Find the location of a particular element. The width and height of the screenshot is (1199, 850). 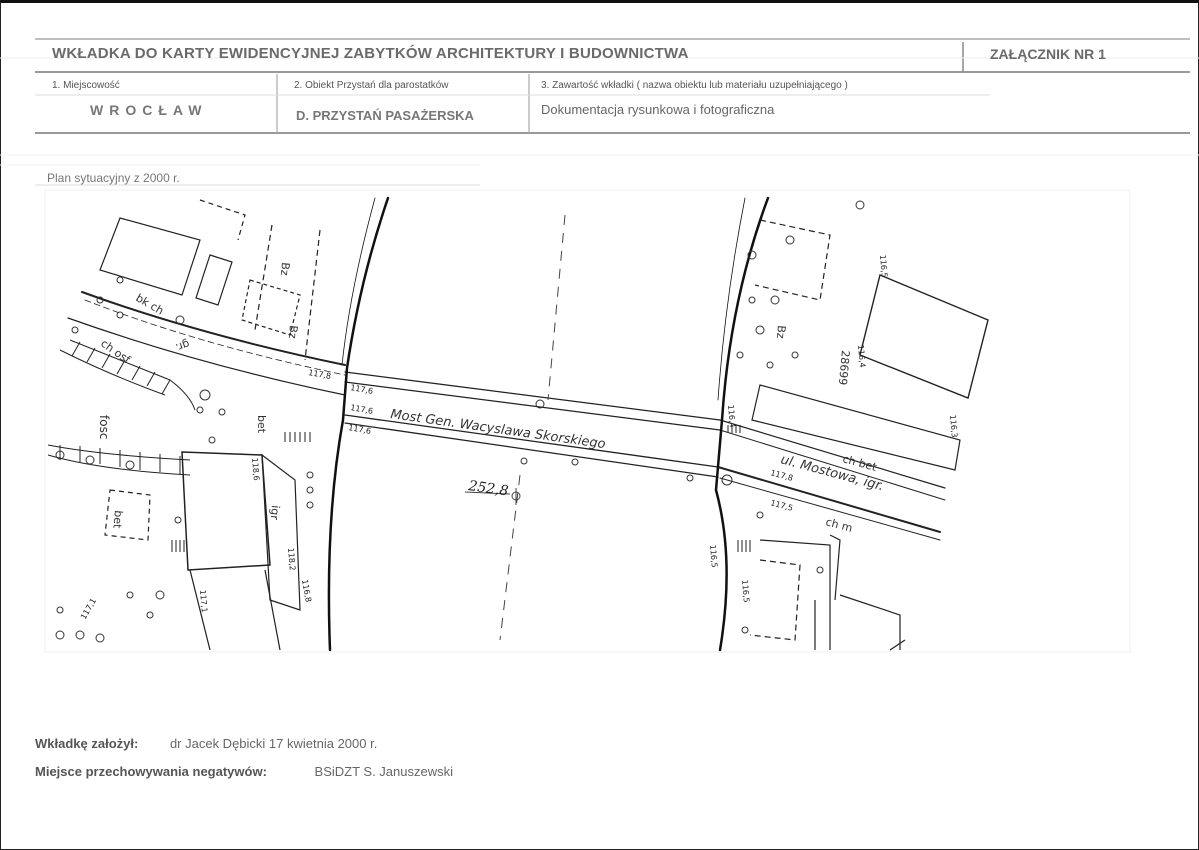

plan-caption: Plan sytuacyjny z 2000 r. is located at coordinates (113, 178).